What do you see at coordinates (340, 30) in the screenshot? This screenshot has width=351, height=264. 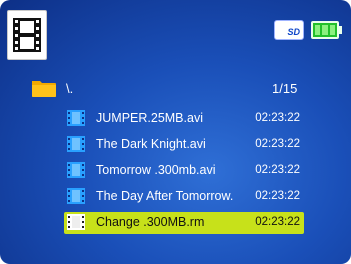 I see `battery-tip` at bounding box center [340, 30].